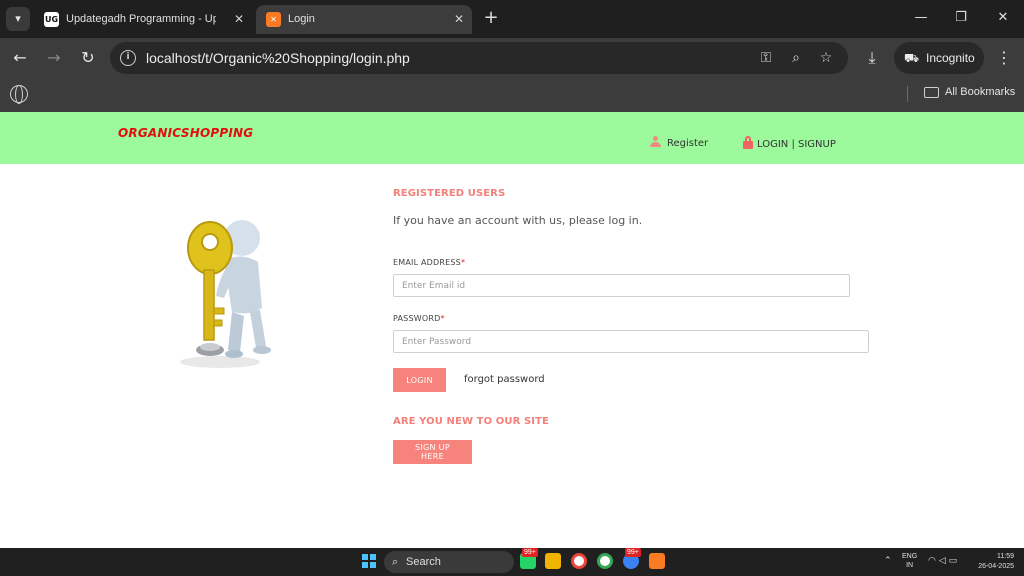  I want to click on show-hidden-icons-chevron-icon: ⌃, so click(888, 560).